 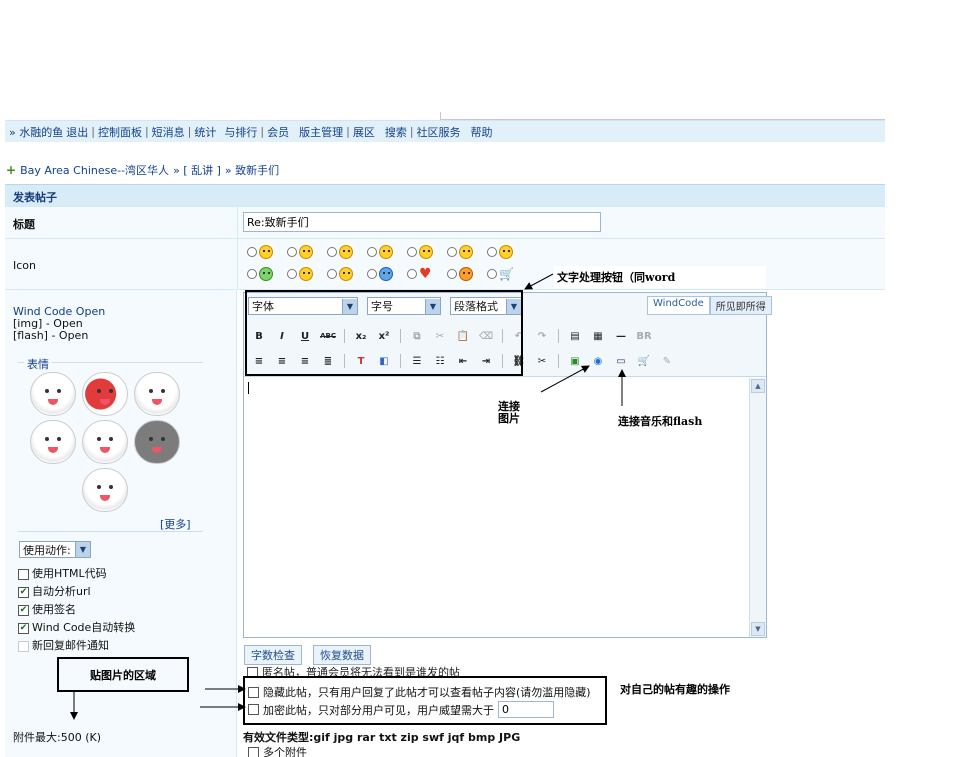 I want to click on arrow-to-toolbar, so click(x=539, y=281).